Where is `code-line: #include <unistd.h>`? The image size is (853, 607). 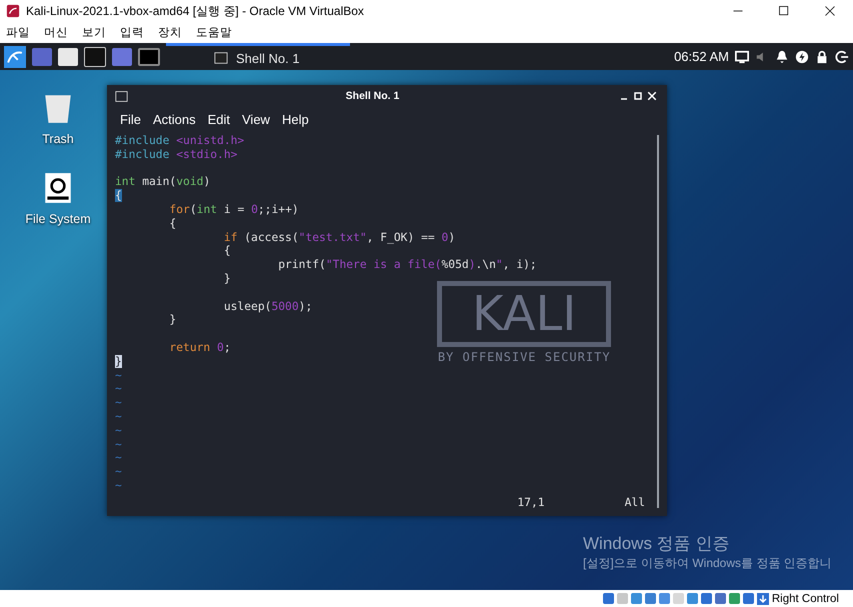 code-line: #include <unistd.h> is located at coordinates (179, 141).